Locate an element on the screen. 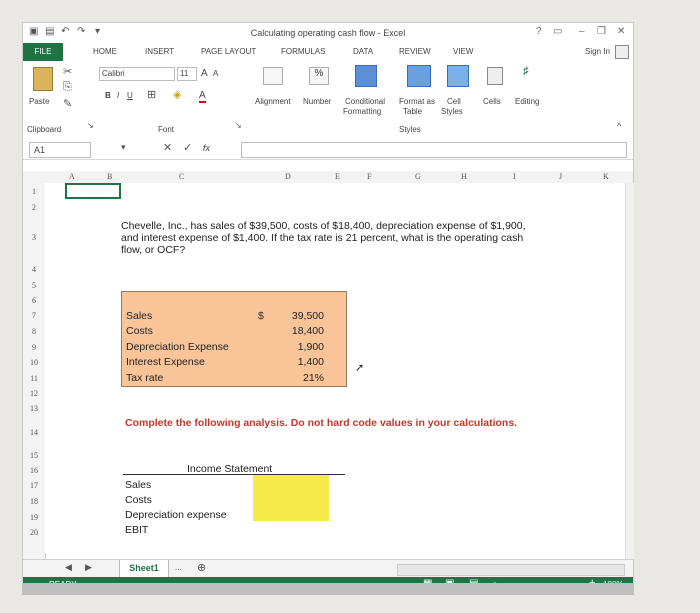 This screenshot has height=613, width=700. row-header-17: 17 is located at coordinates (34, 485).